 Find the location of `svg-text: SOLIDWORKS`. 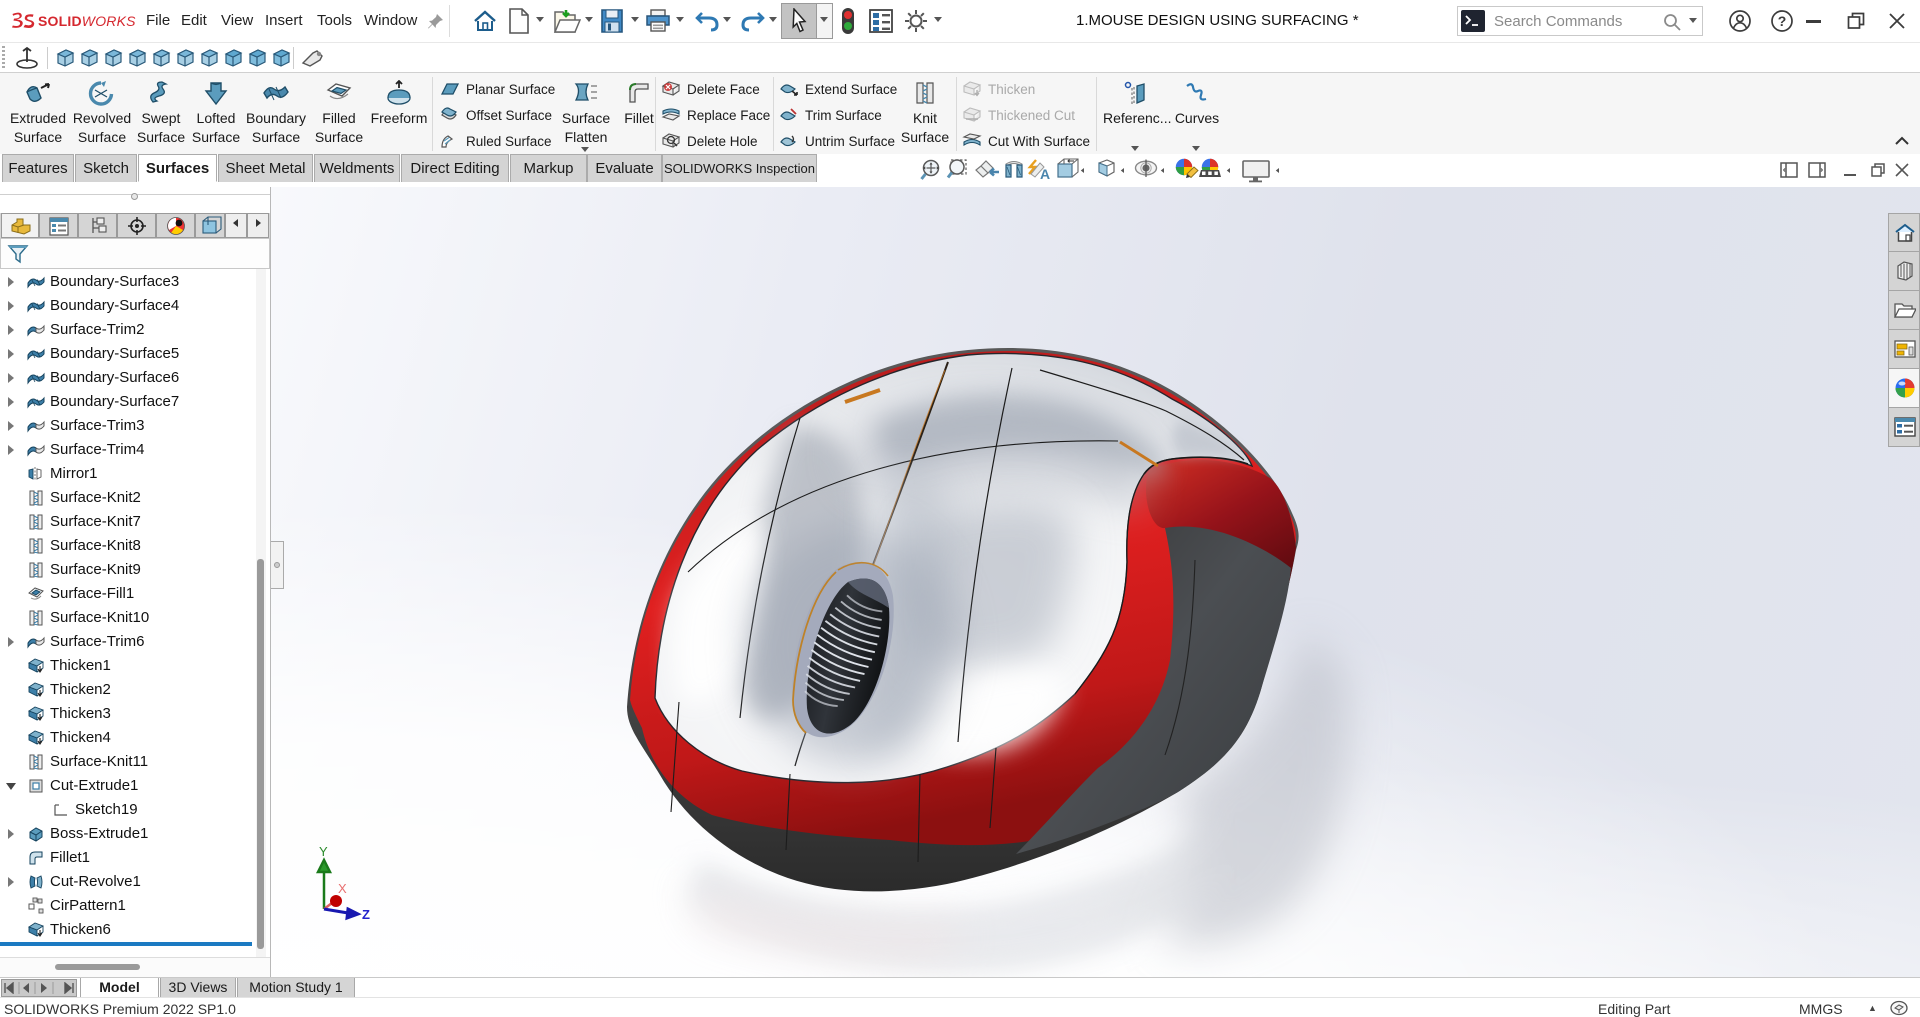

svg-text: SOLIDWORKS is located at coordinates (87, 21).